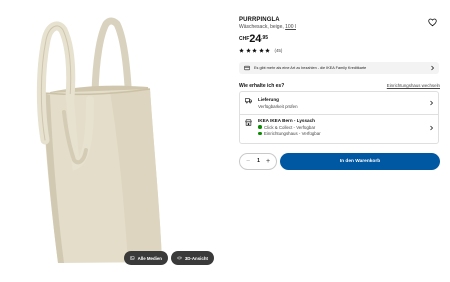 This screenshot has width=450, height=282. I want to click on change-store-link: Einrichtungshaus wechseln, so click(413, 85).